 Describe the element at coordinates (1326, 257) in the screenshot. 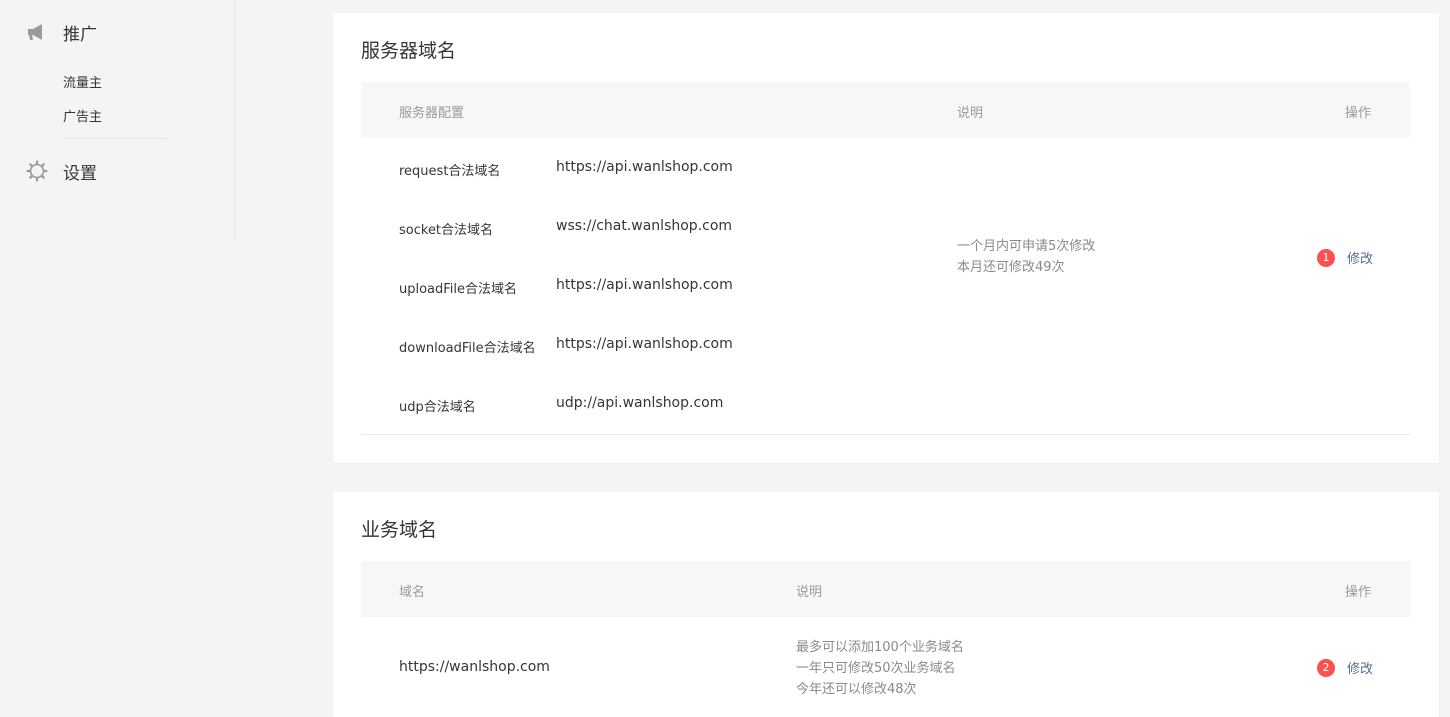

I see `notification-badge: 1` at that location.